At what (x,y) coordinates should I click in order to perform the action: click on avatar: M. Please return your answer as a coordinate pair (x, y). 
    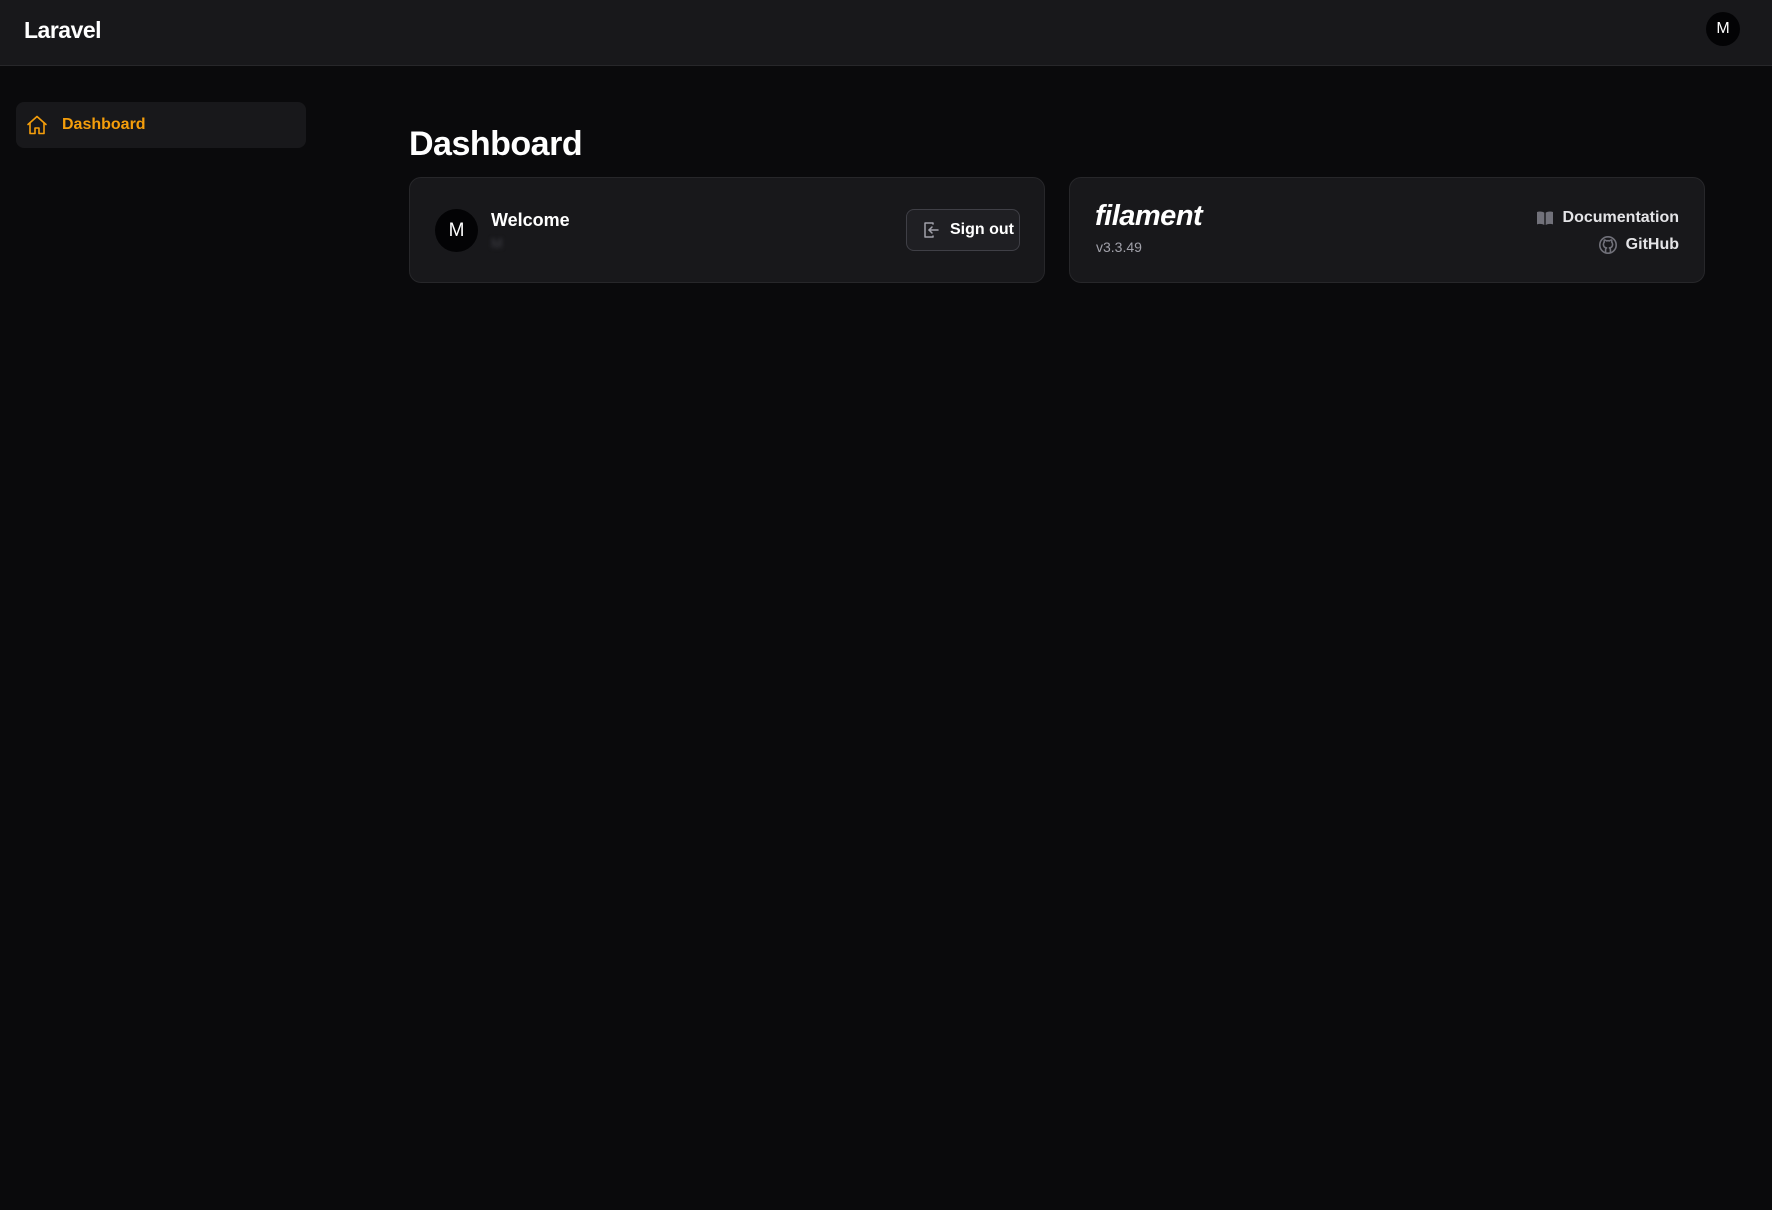
    Looking at the image, I should click on (456, 230).